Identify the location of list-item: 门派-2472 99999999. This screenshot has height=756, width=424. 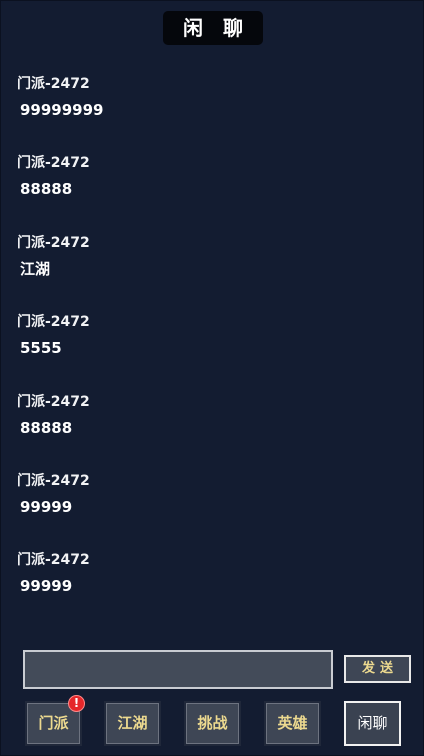
(213, 113).